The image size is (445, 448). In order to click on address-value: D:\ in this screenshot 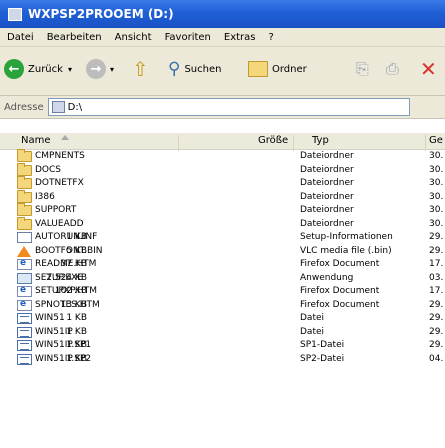, I will do `click(75, 107)`.